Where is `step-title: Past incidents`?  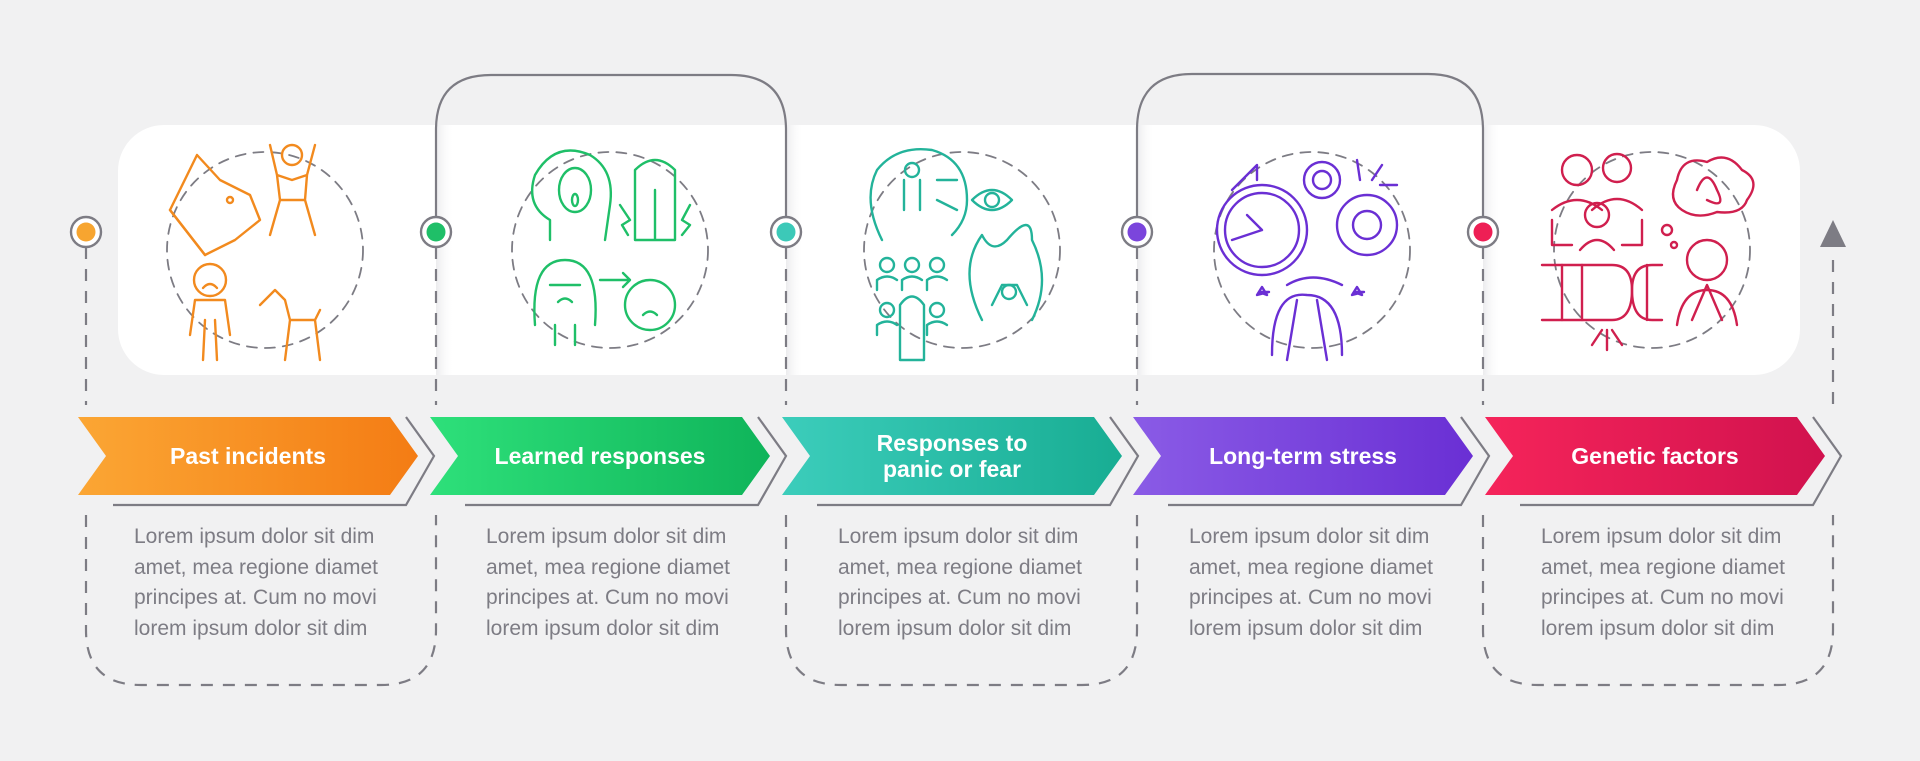 step-title: Past incidents is located at coordinates (248, 456).